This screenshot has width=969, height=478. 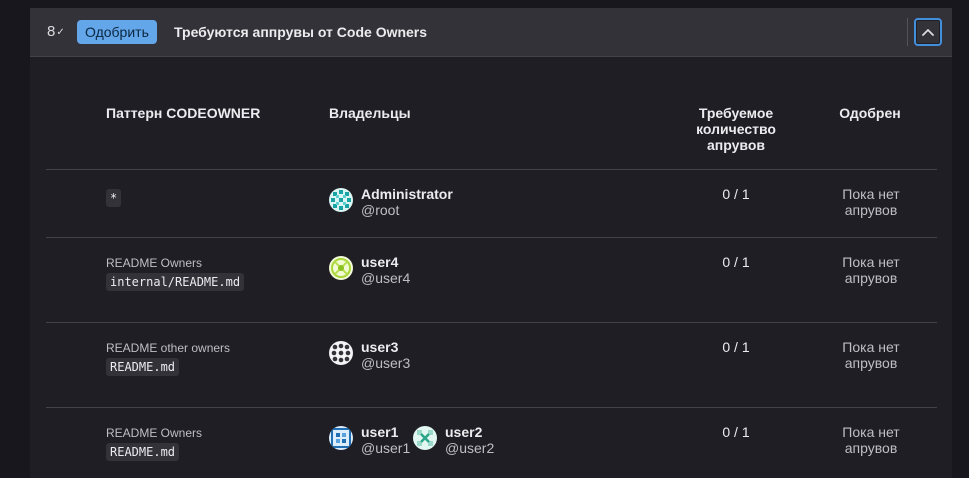 I want to click on owner-item: user1 @user1, so click(x=369, y=440).